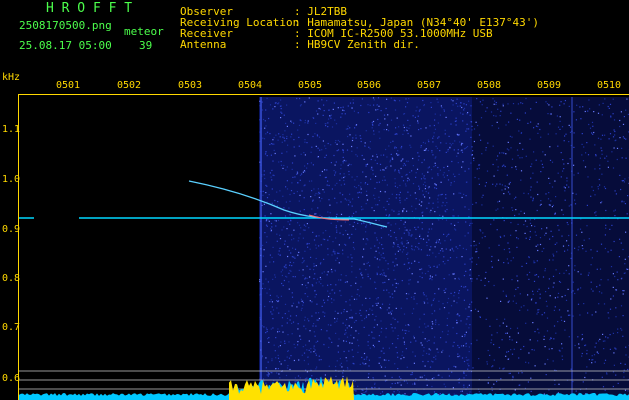 Image resolution: width=629 pixels, height=400 pixels. Describe the element at coordinates (146, 45) in the screenshot. I see `meteor-count: 39` at that location.